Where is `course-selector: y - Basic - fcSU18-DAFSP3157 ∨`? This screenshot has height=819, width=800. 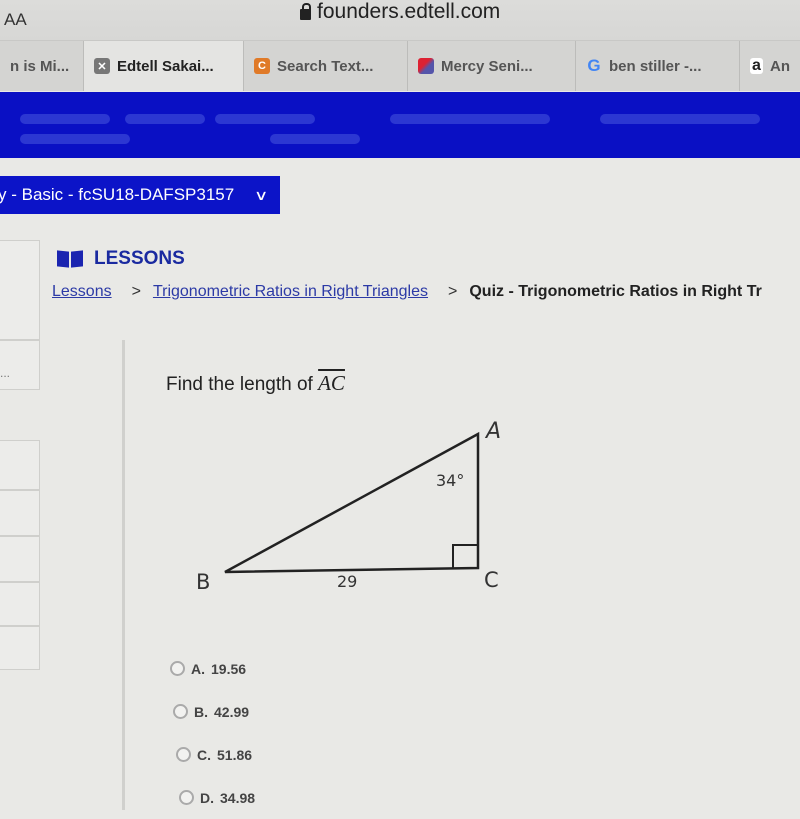 course-selector: y - Basic - fcSU18-DAFSP3157 ∨ is located at coordinates (140, 195).